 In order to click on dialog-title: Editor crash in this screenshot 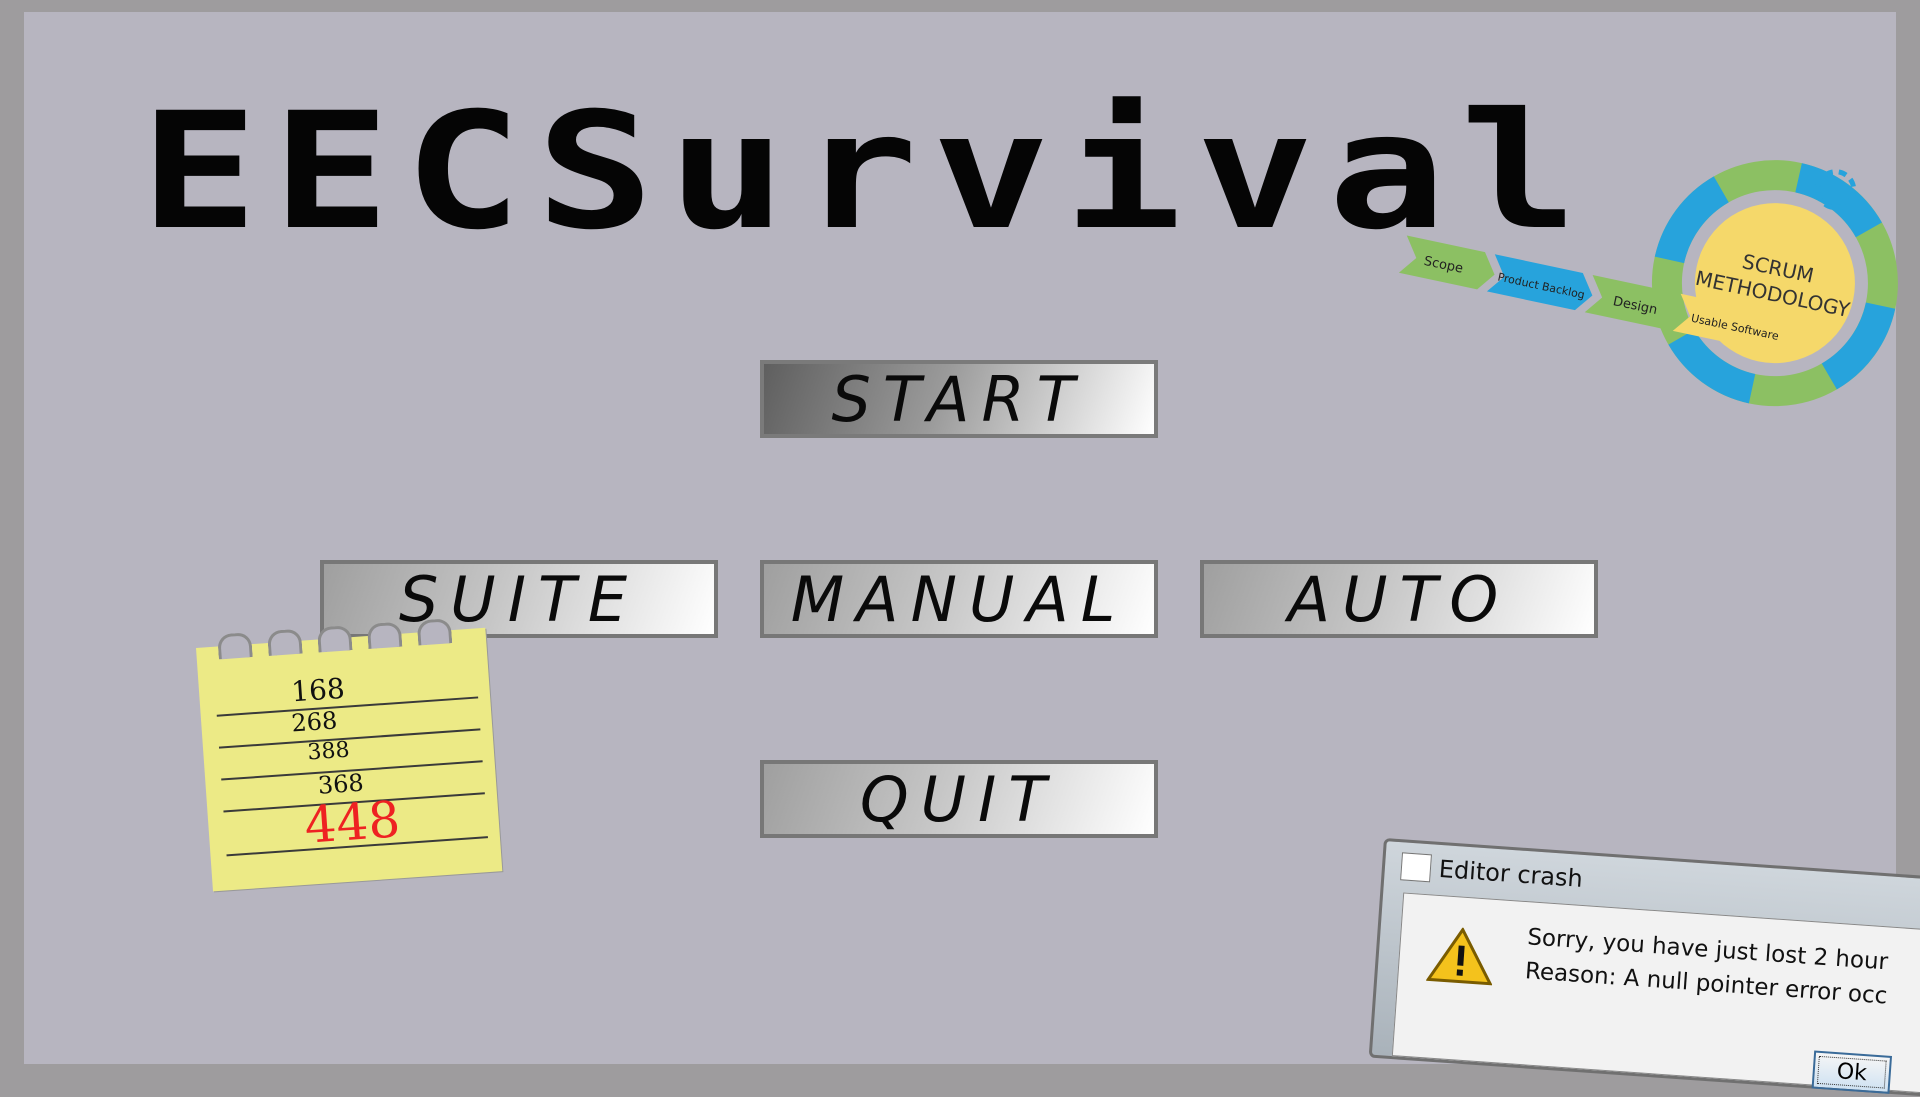, I will do `click(1511, 873)`.